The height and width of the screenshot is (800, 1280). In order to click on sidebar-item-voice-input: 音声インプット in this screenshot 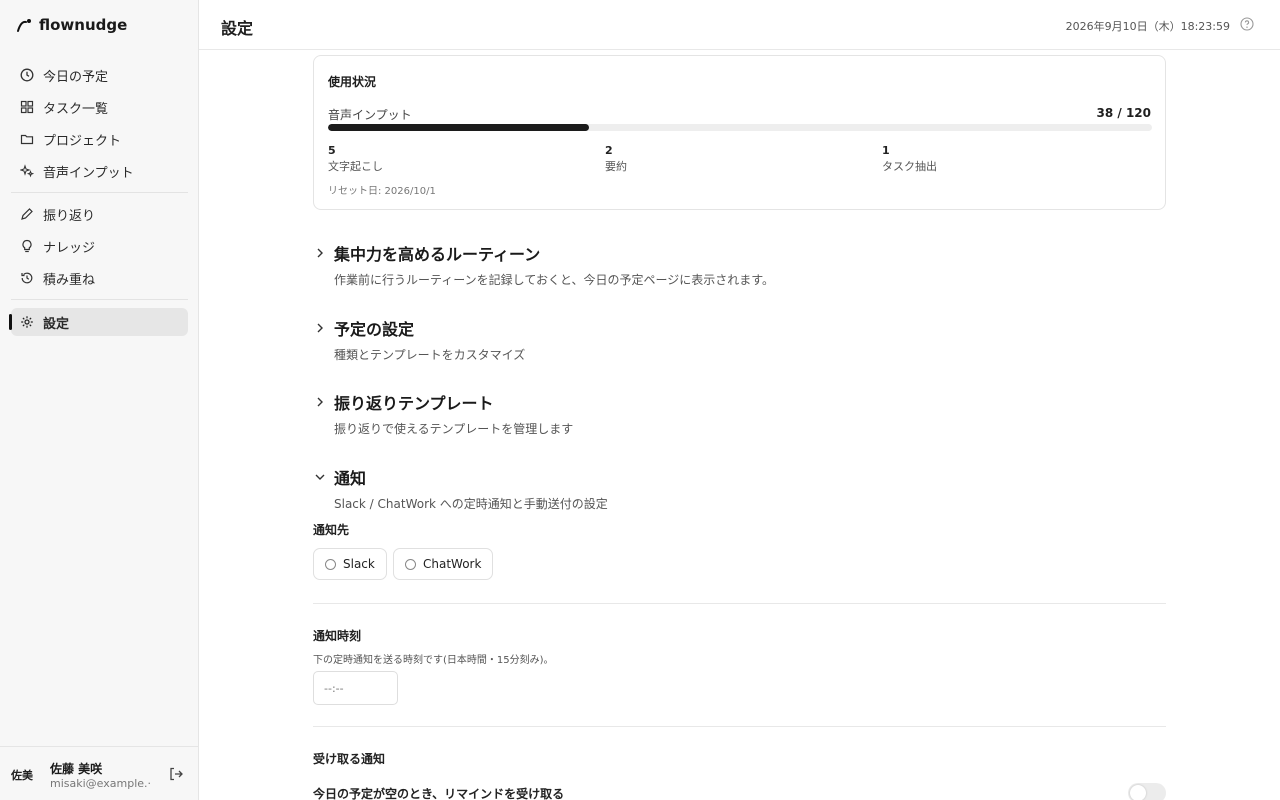, I will do `click(99, 171)`.